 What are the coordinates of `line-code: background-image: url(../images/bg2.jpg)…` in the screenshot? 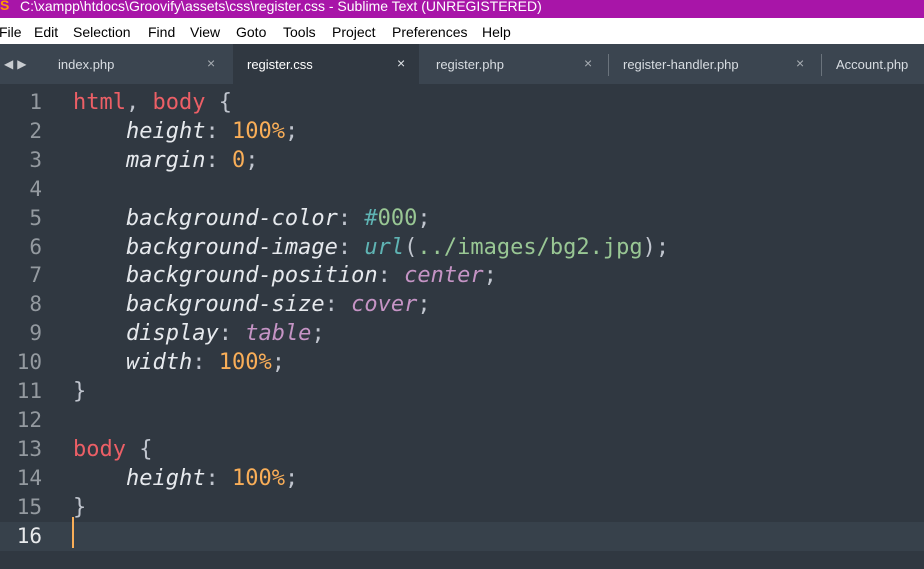 It's located at (371, 247).